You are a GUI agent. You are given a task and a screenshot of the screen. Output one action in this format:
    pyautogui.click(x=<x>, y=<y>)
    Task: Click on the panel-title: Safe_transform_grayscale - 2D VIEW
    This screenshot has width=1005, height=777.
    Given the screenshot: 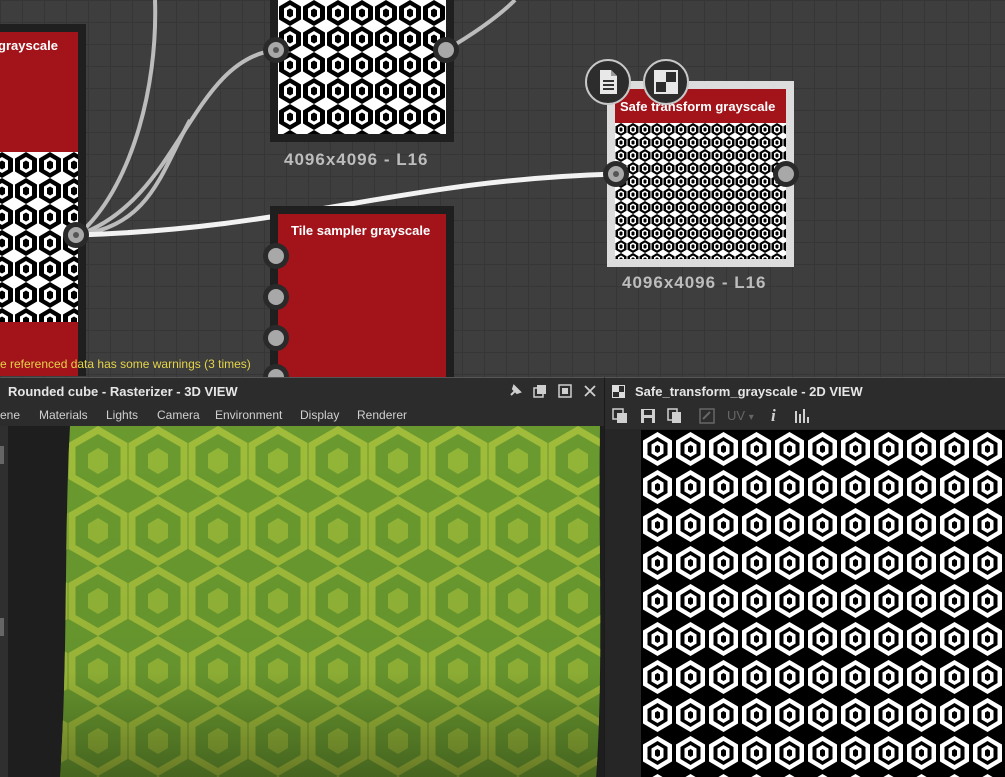 What is the action you would take?
    pyautogui.click(x=749, y=391)
    